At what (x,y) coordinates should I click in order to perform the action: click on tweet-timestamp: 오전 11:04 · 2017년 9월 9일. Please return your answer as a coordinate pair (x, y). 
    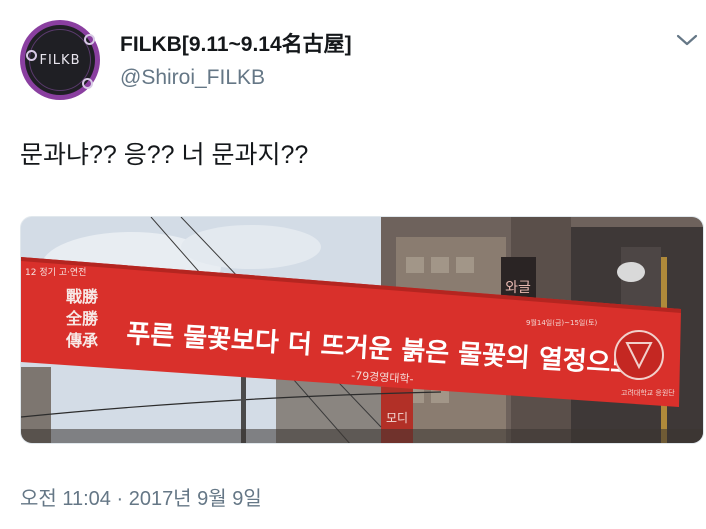
    Looking at the image, I should click on (141, 496).